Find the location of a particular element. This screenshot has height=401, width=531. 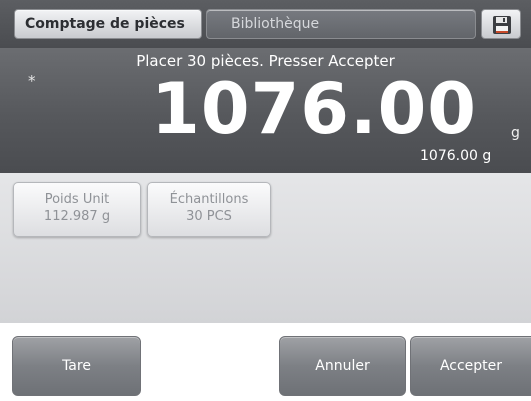

samples-button: Échantillons 30 PCS is located at coordinates (209, 209).